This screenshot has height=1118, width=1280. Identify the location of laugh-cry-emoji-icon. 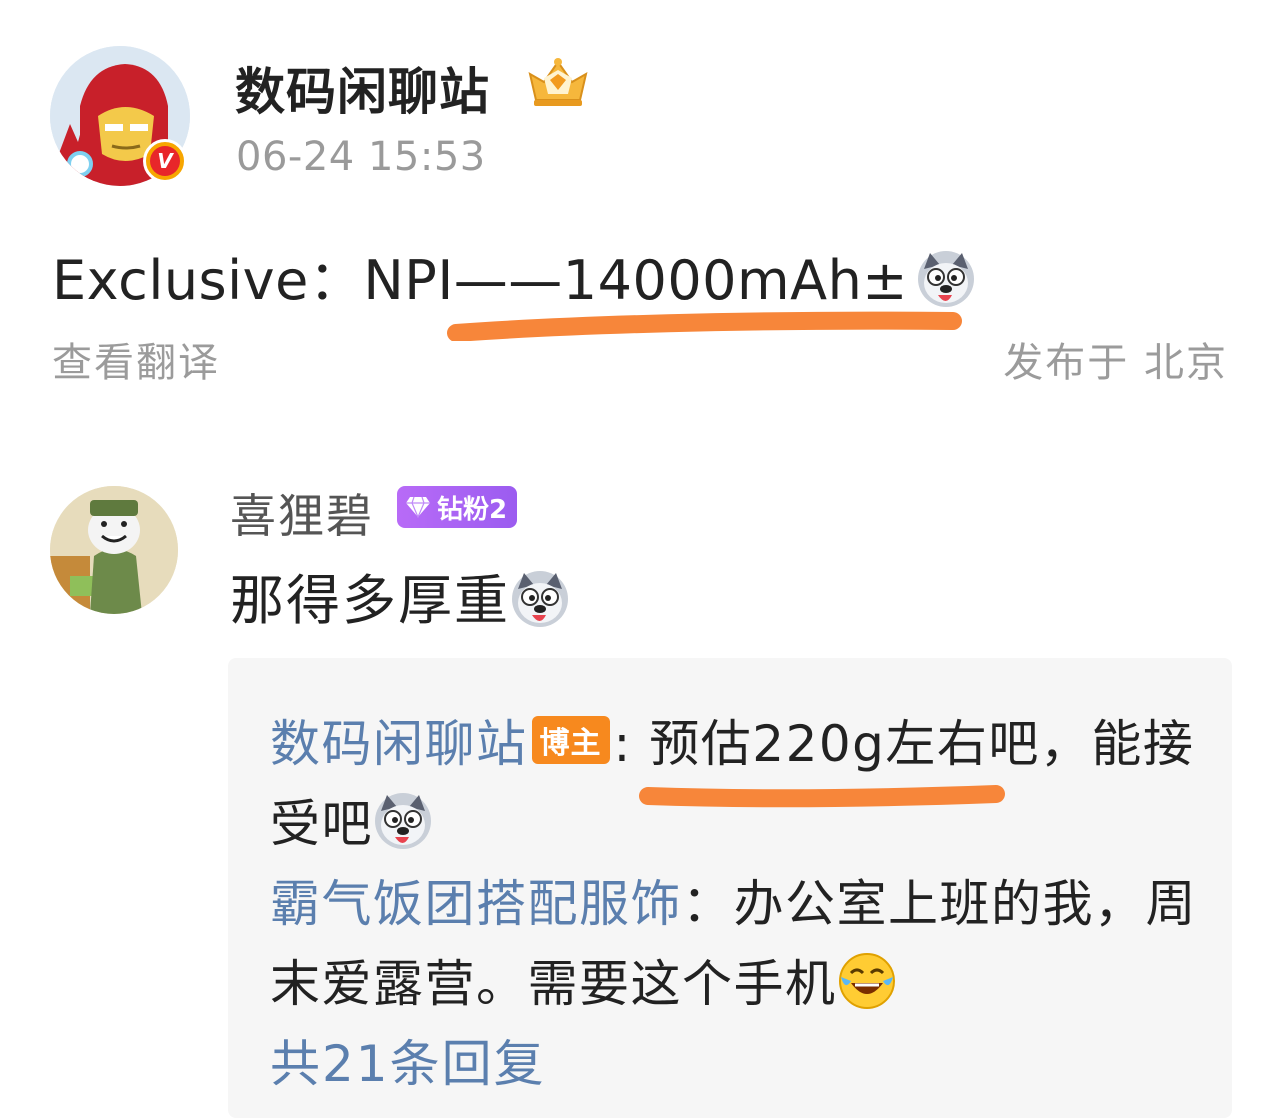
(867, 987).